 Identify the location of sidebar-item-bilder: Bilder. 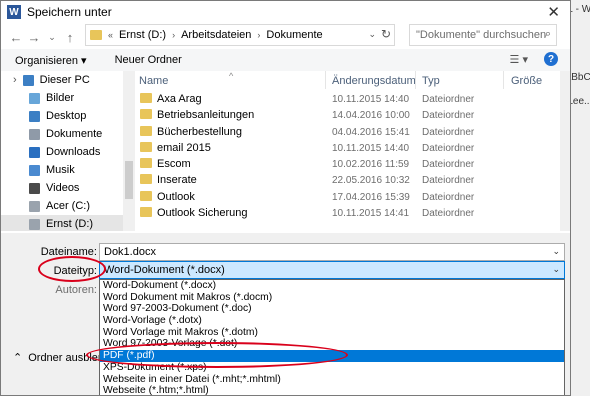
(62, 98).